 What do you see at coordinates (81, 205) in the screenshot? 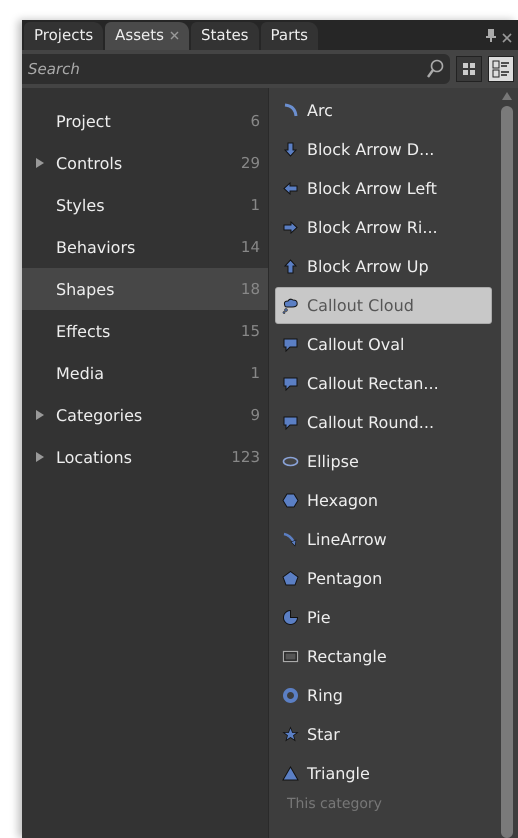
I see `category-label: Styles` at bounding box center [81, 205].